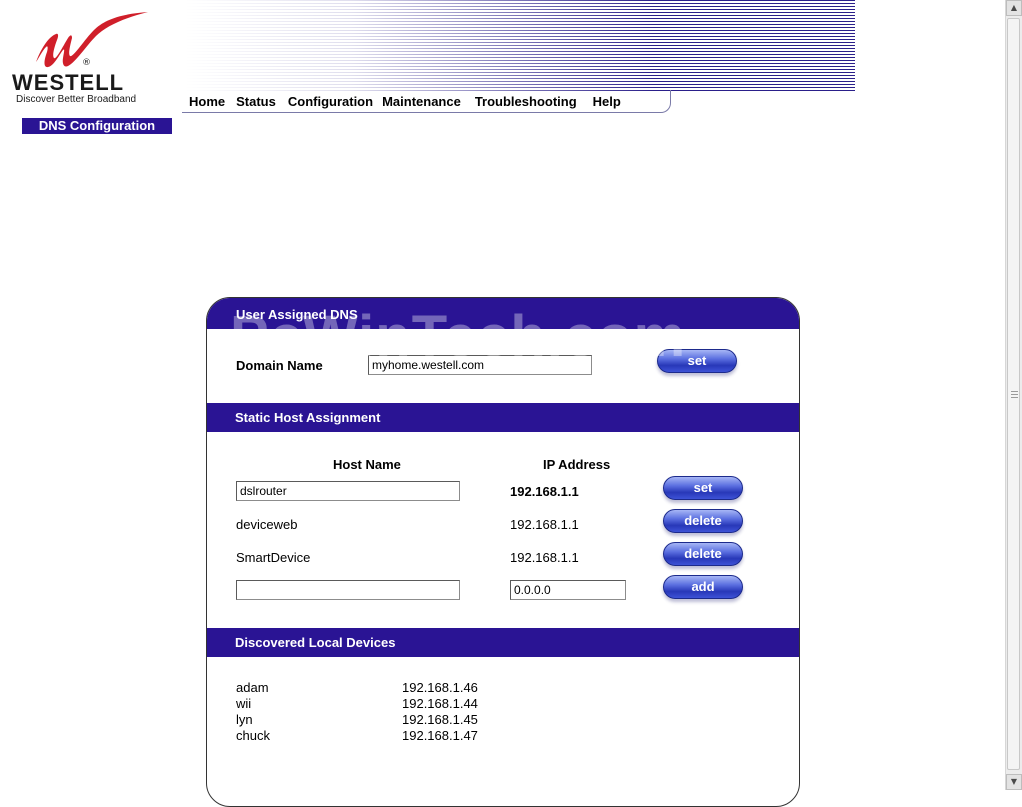  I want to click on vertical-scrollbar: ▲ ▼, so click(1013, 395).